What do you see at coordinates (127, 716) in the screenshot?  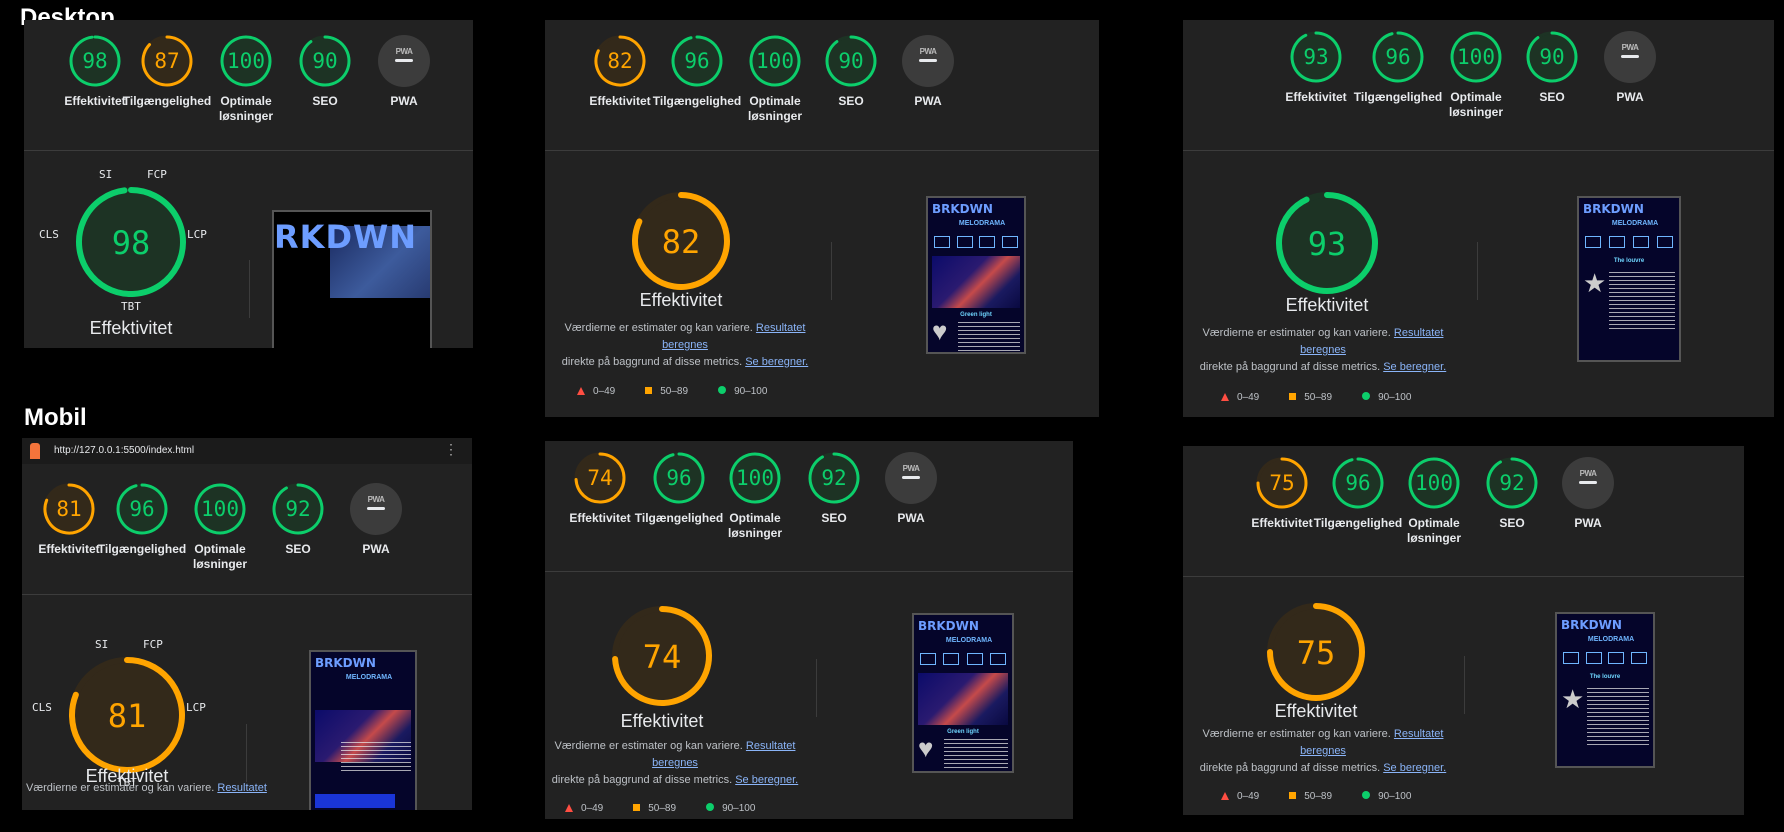 I see `performance-score-large: 81` at bounding box center [127, 716].